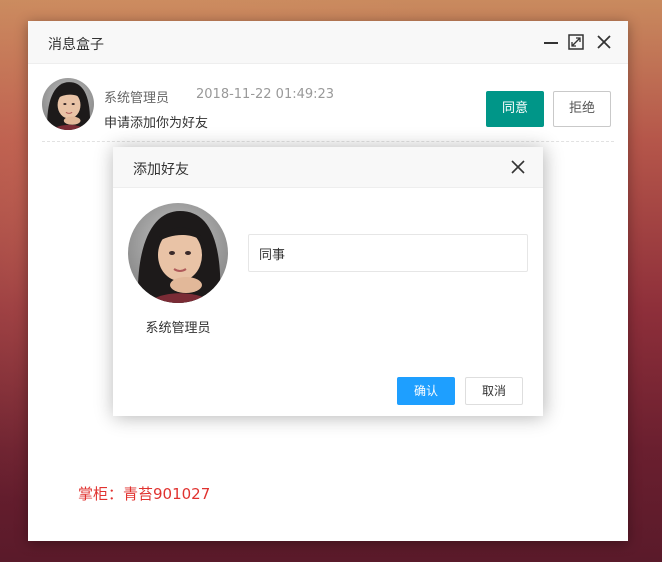 The image size is (662, 562). What do you see at coordinates (515, 109) in the screenshot?
I see `agree-button: 同意` at bounding box center [515, 109].